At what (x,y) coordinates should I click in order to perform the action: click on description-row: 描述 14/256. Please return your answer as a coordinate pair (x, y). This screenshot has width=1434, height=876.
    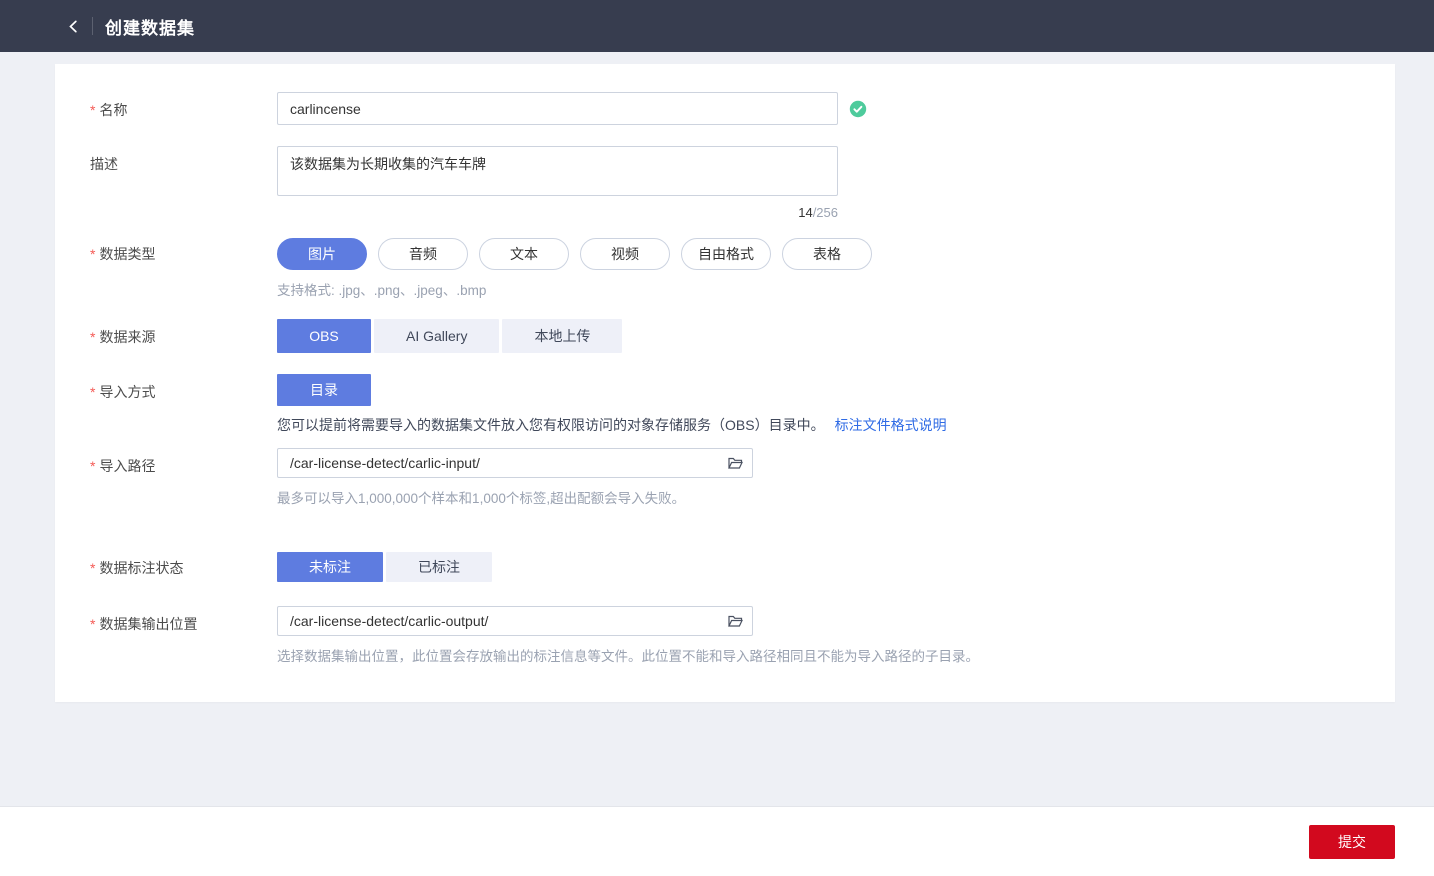
    Looking at the image, I should click on (722, 183).